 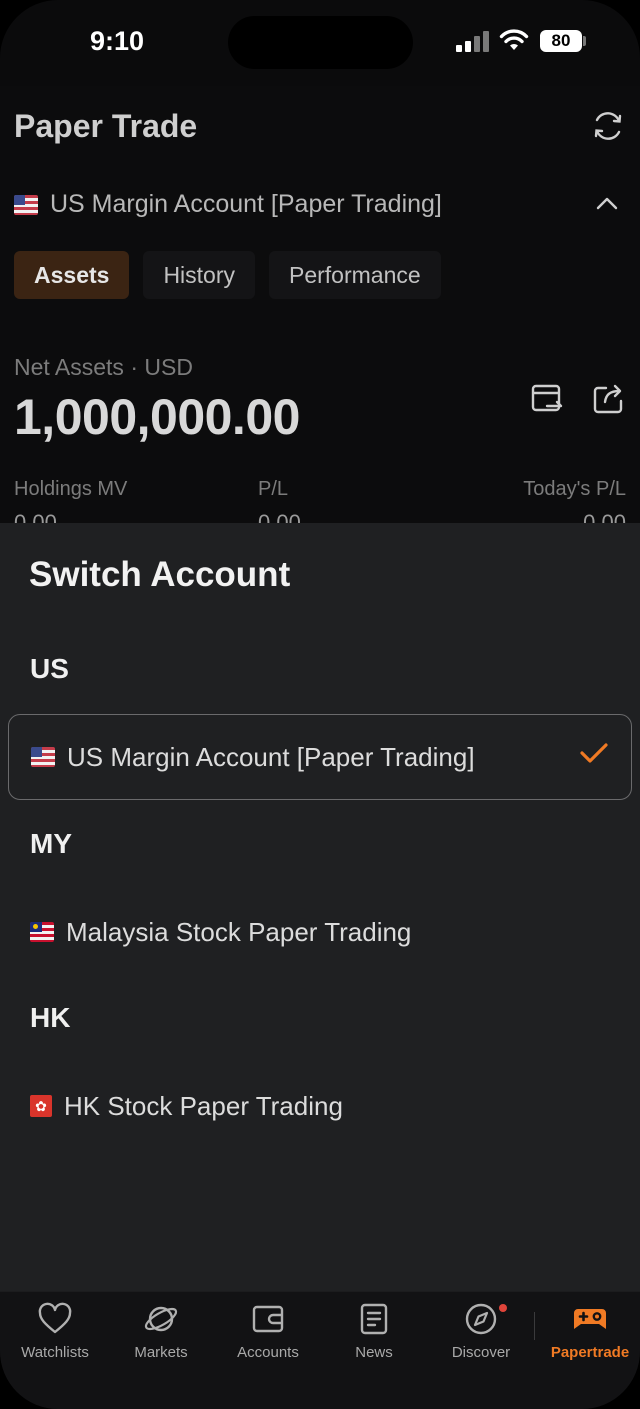 I want to click on tab-performance: Performance, so click(x=355, y=275).